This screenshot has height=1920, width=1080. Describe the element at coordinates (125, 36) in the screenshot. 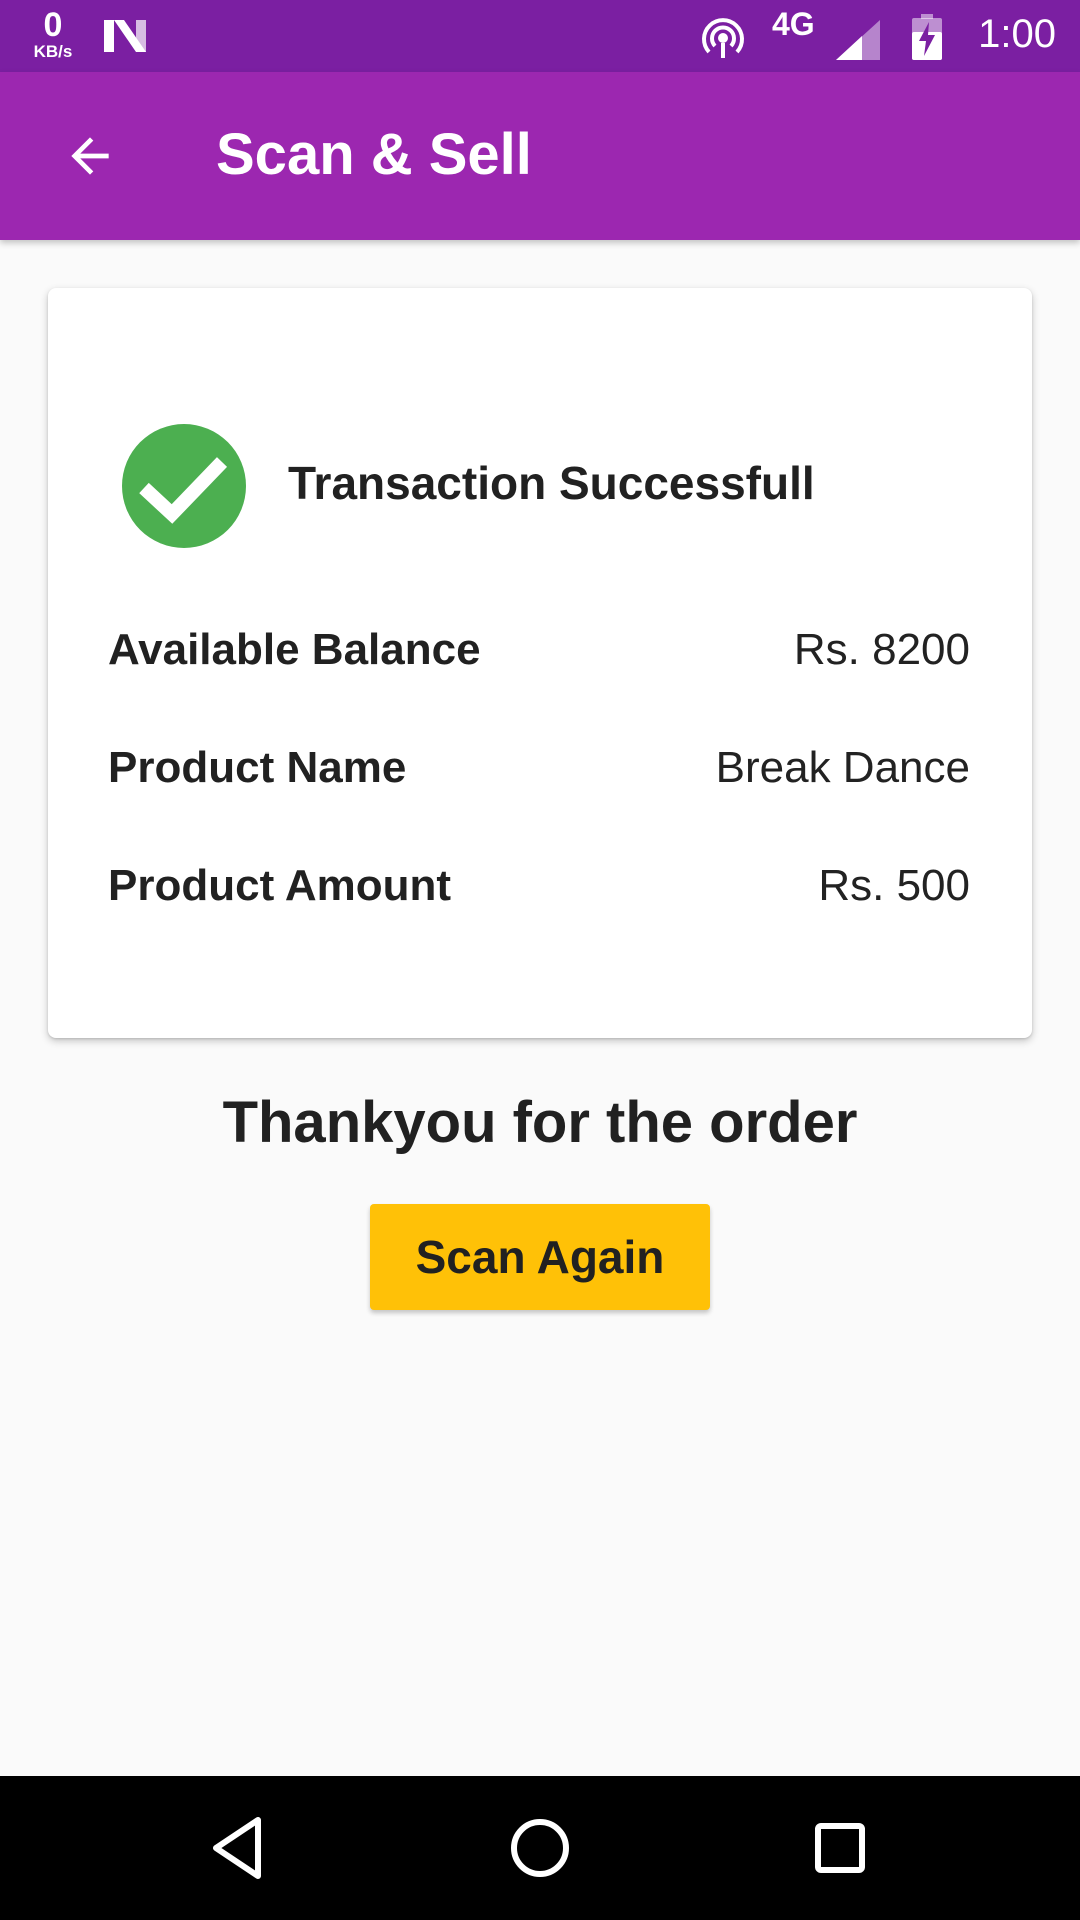

I see `n-icon` at that location.